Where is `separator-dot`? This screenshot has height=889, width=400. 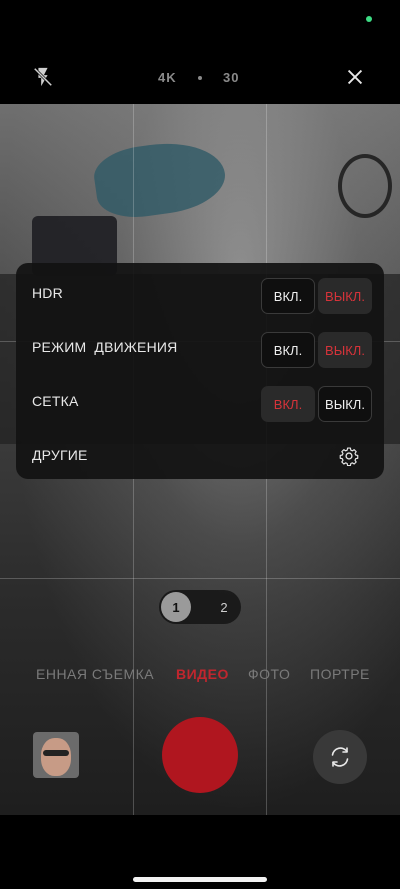 separator-dot is located at coordinates (200, 78).